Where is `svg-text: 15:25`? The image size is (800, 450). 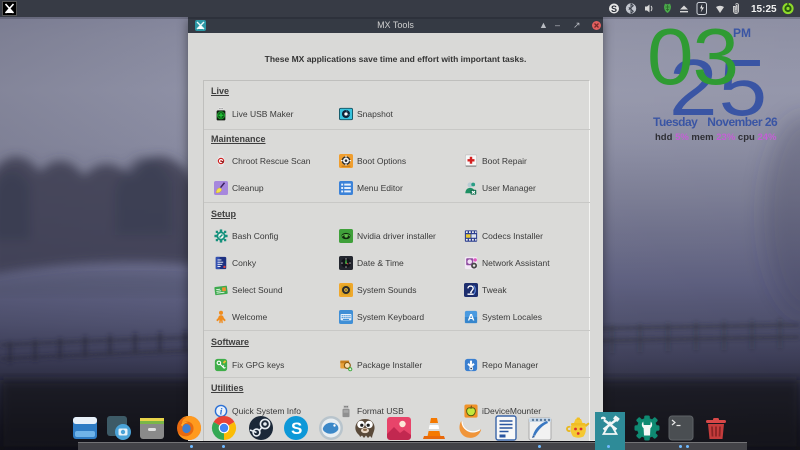 svg-text: 15:25 is located at coordinates (764, 9).